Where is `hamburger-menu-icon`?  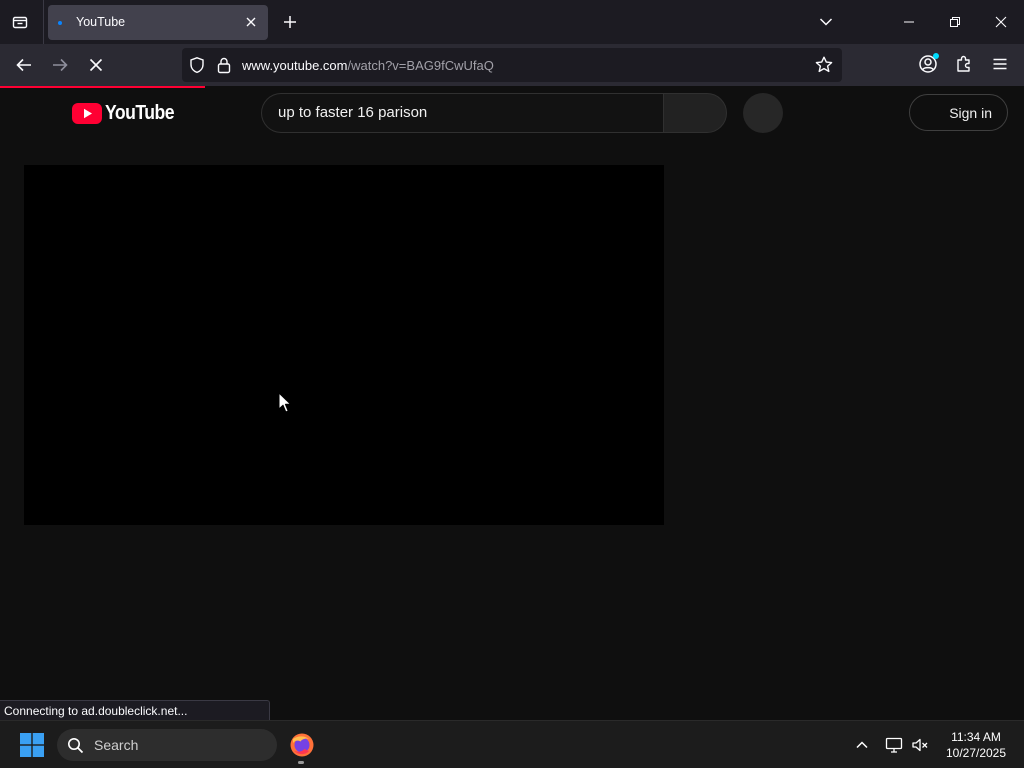 hamburger-menu-icon is located at coordinates (1000, 64).